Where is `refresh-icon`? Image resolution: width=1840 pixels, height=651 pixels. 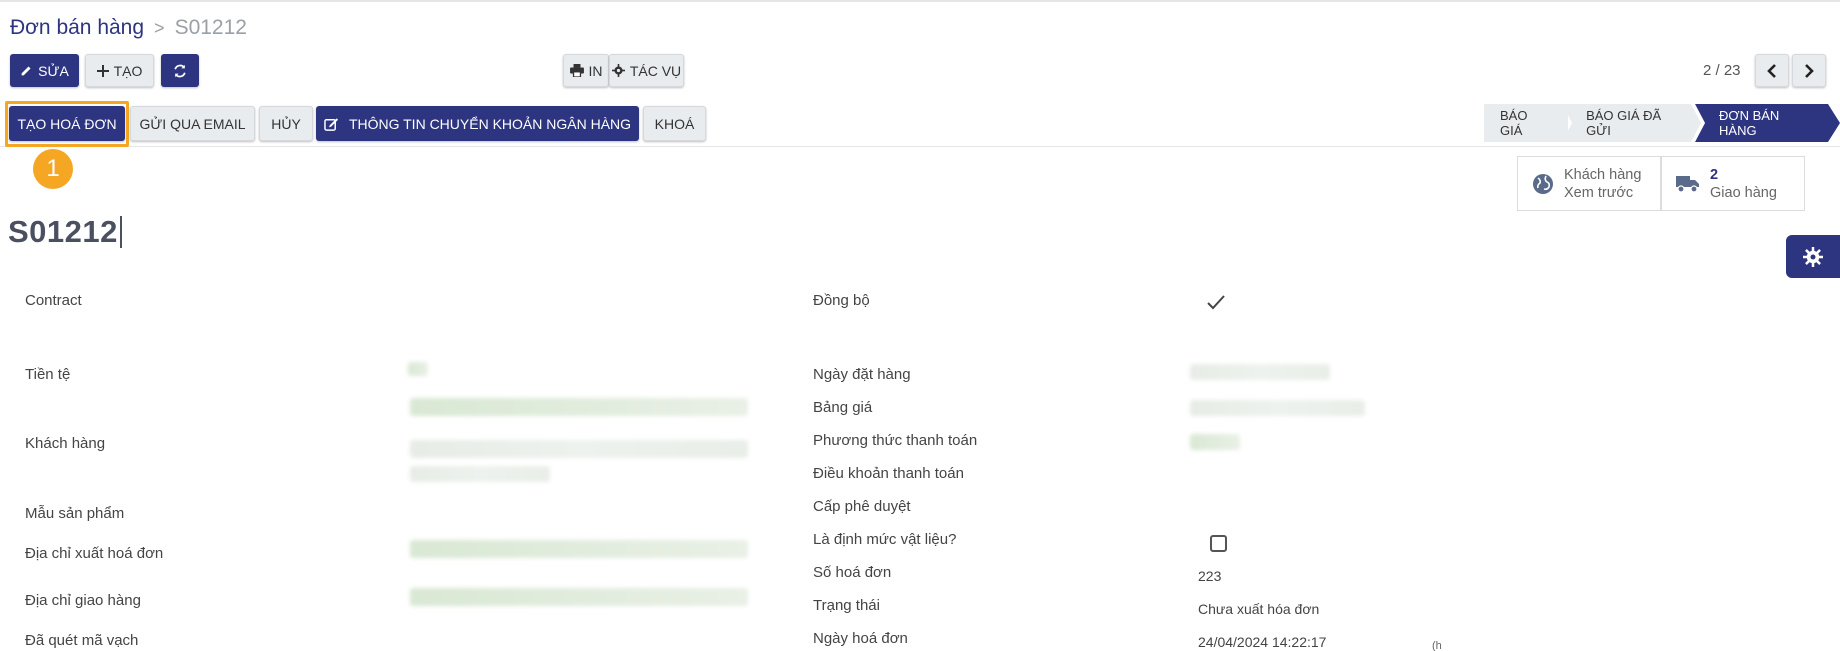 refresh-icon is located at coordinates (180, 70).